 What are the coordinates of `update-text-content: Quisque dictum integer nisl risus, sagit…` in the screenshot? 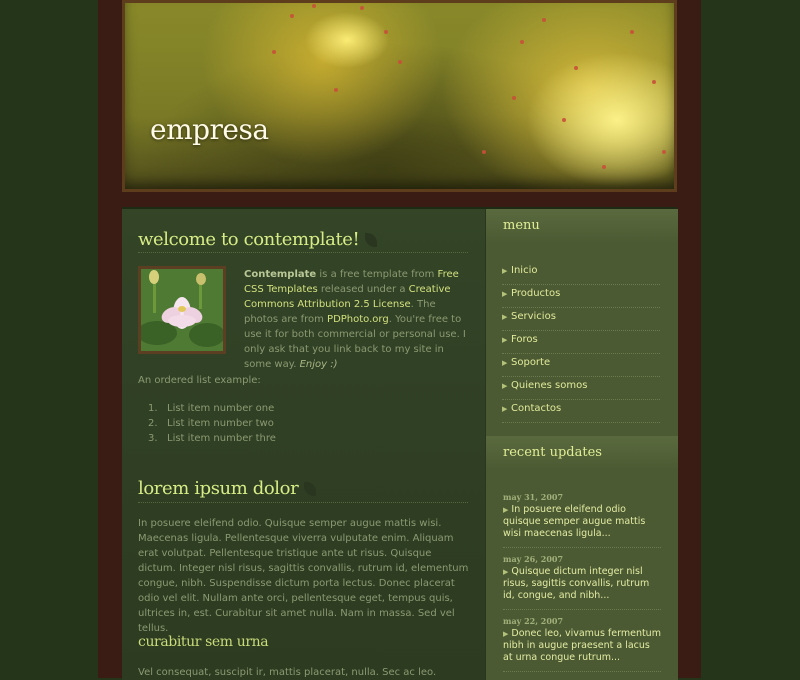 It's located at (576, 583).